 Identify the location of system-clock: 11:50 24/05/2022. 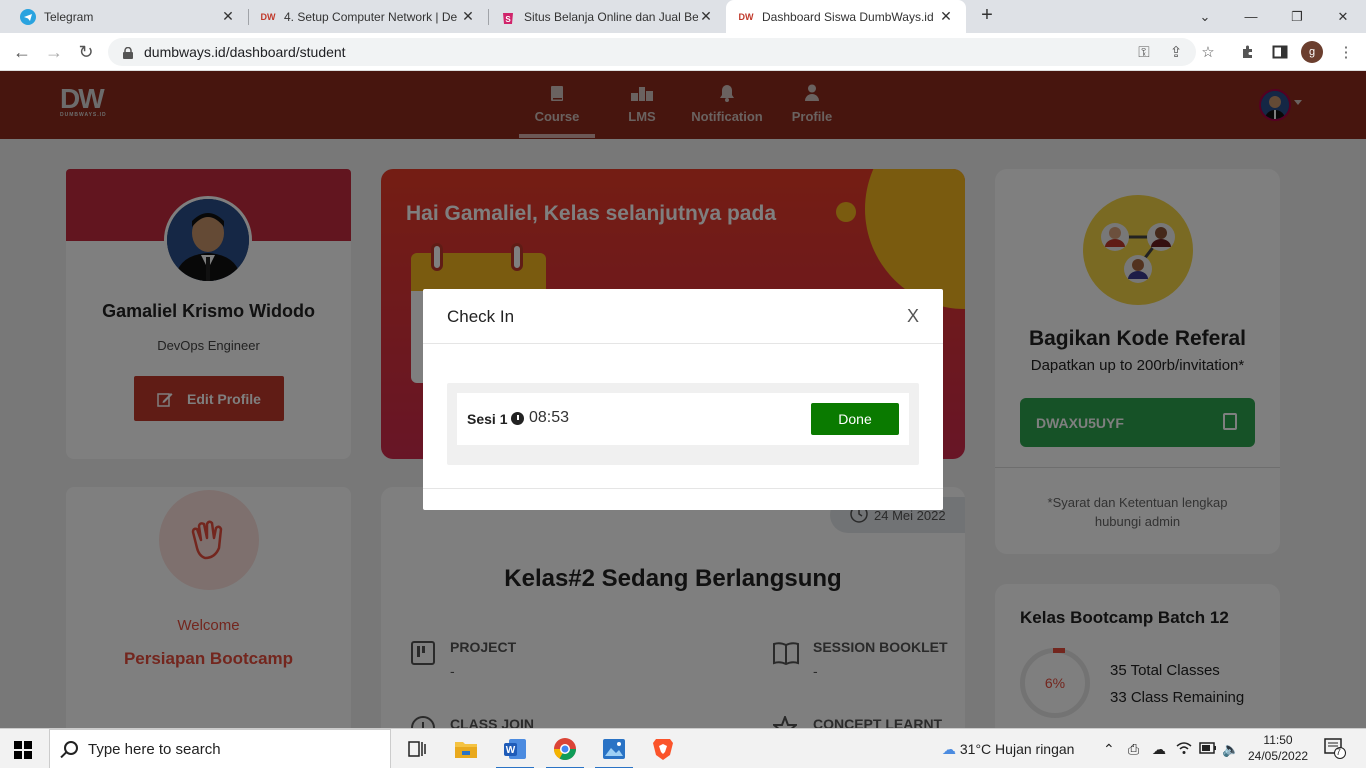
(1278, 748).